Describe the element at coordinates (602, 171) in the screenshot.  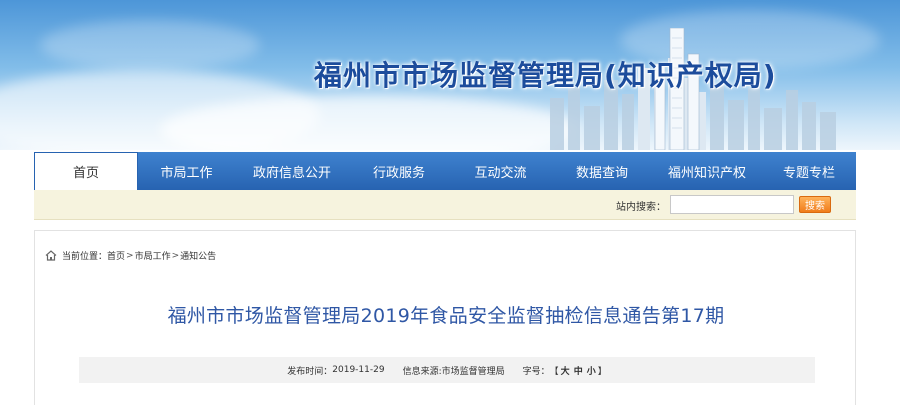
I see `nav-item-data-query: 数据查询` at that location.